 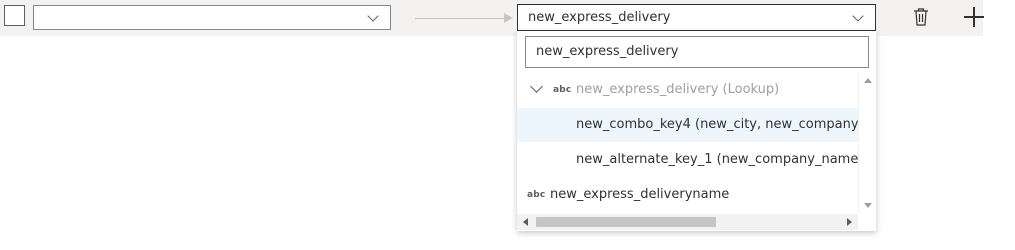 I want to click on horizontal-scrollbar, so click(x=687, y=222).